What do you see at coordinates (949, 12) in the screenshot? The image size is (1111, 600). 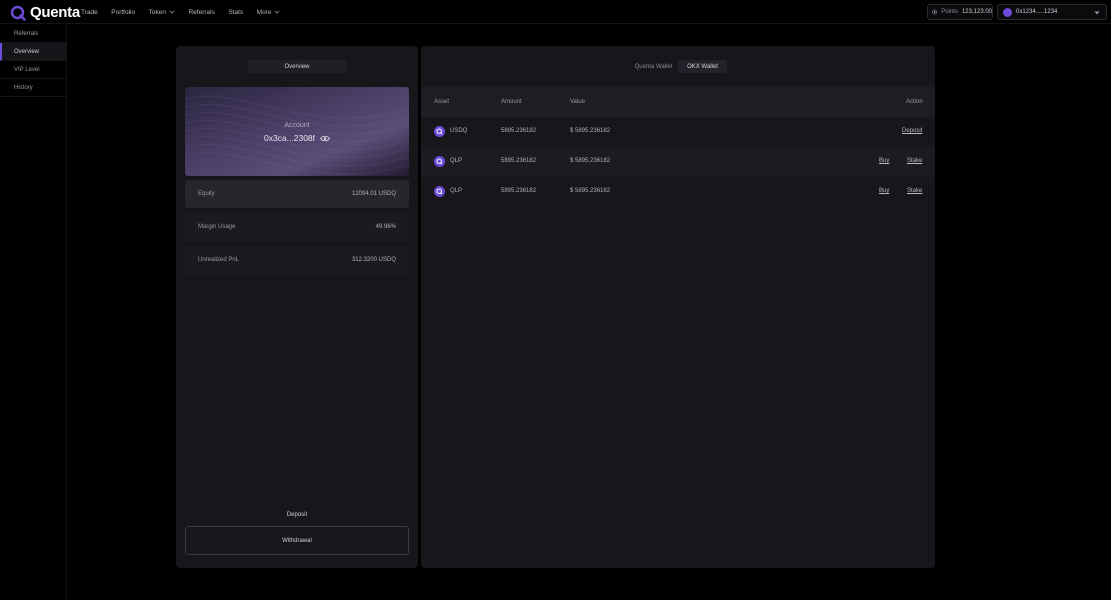 I see `points-label: Points` at bounding box center [949, 12].